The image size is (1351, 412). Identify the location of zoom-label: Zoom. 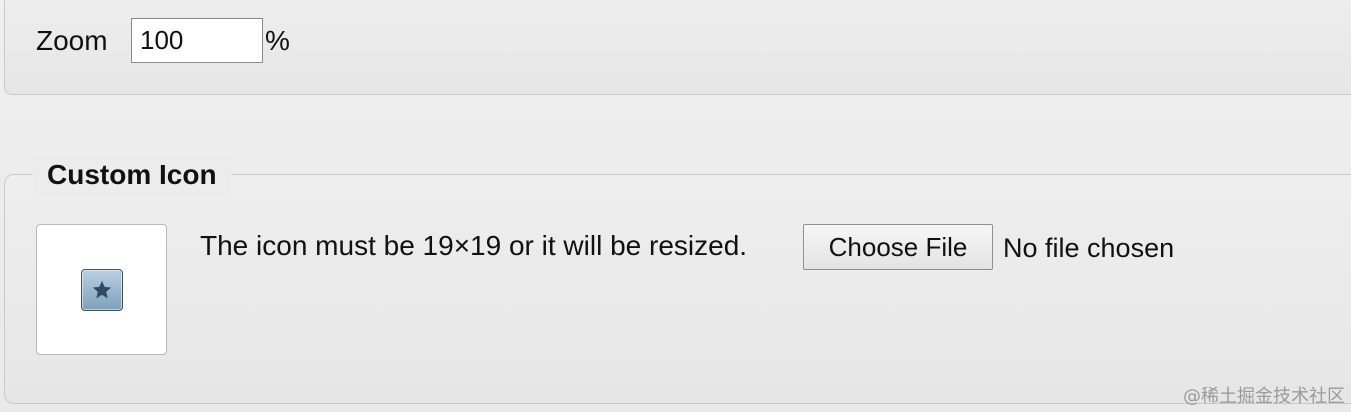
(72, 40).